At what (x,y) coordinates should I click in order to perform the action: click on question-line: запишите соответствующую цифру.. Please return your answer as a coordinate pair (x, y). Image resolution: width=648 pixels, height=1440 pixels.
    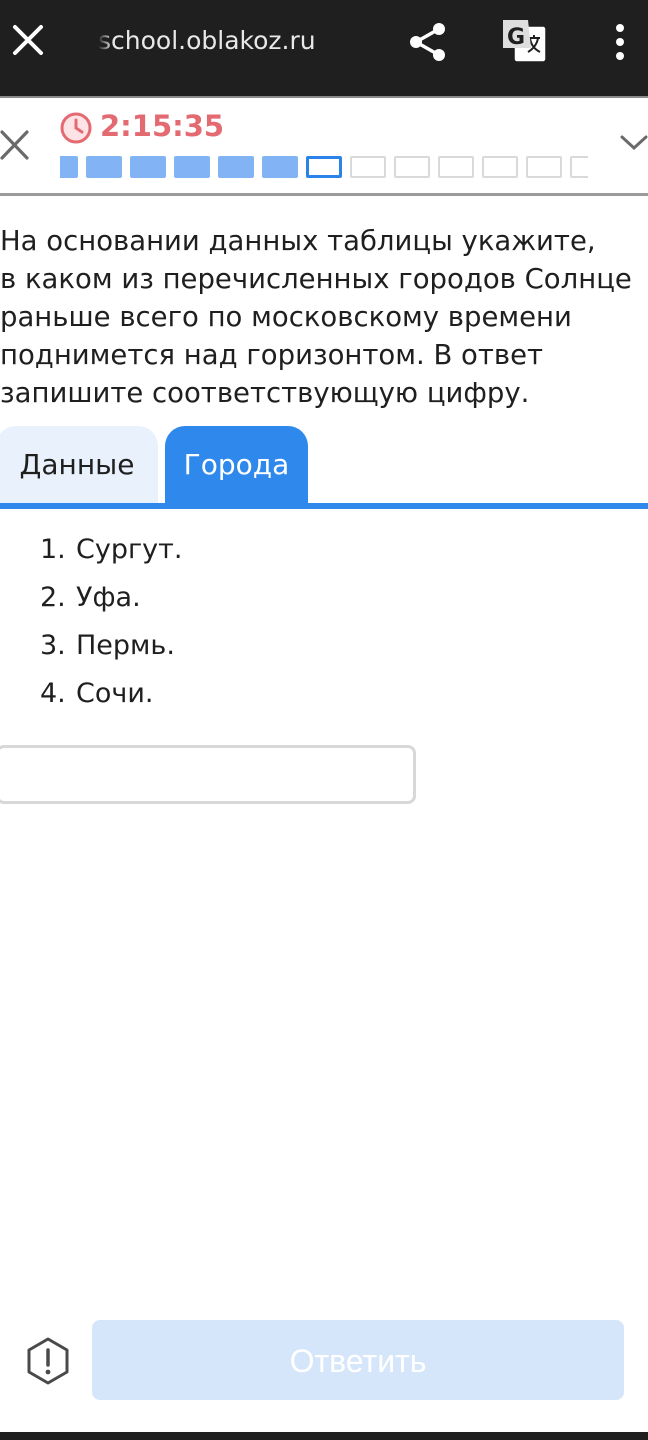
    Looking at the image, I should click on (265, 393).